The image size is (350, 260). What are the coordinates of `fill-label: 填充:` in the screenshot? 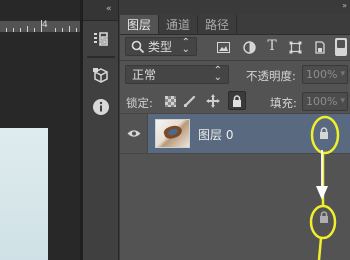 It's located at (283, 103).